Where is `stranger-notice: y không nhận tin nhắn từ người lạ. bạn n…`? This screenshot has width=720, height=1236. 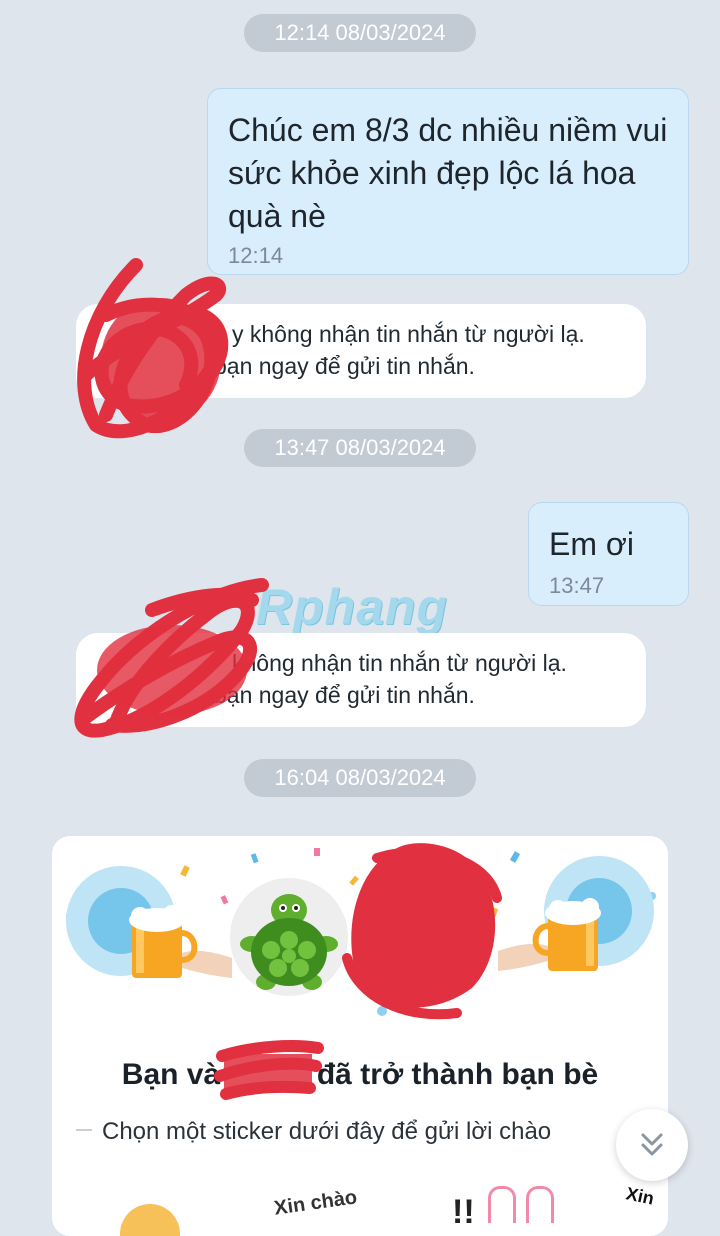
stranger-notice: y không nhận tin nhắn từ người lạ. bạn n… is located at coordinates (361, 351).